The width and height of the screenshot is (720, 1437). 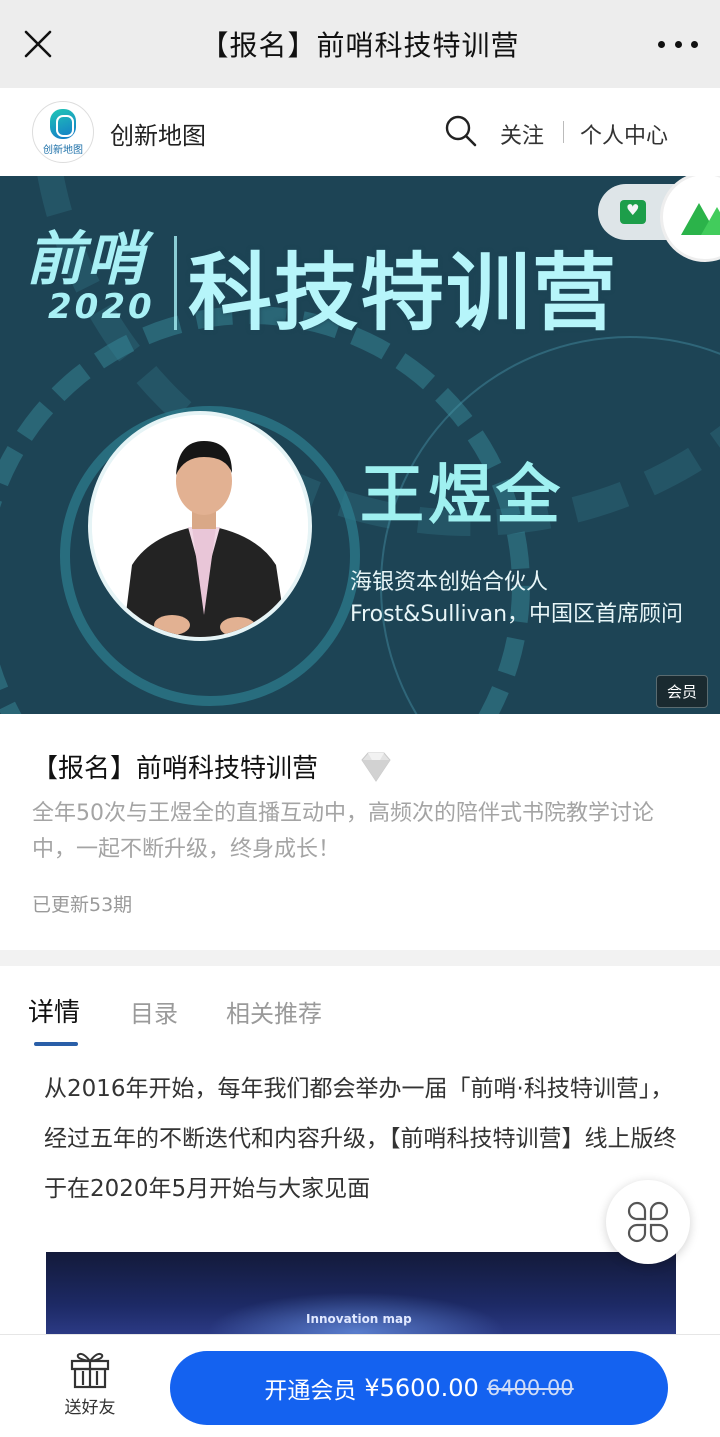 What do you see at coordinates (82, 905) in the screenshot?
I see `update-count: 已更新53期` at bounding box center [82, 905].